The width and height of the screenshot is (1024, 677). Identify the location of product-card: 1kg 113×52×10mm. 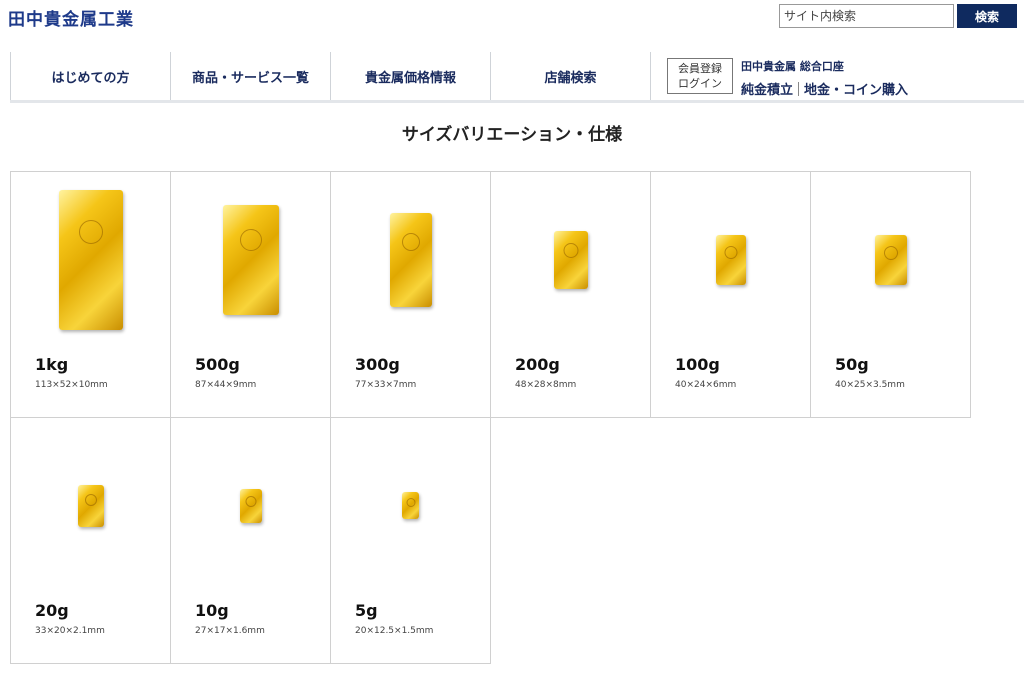
(90, 294).